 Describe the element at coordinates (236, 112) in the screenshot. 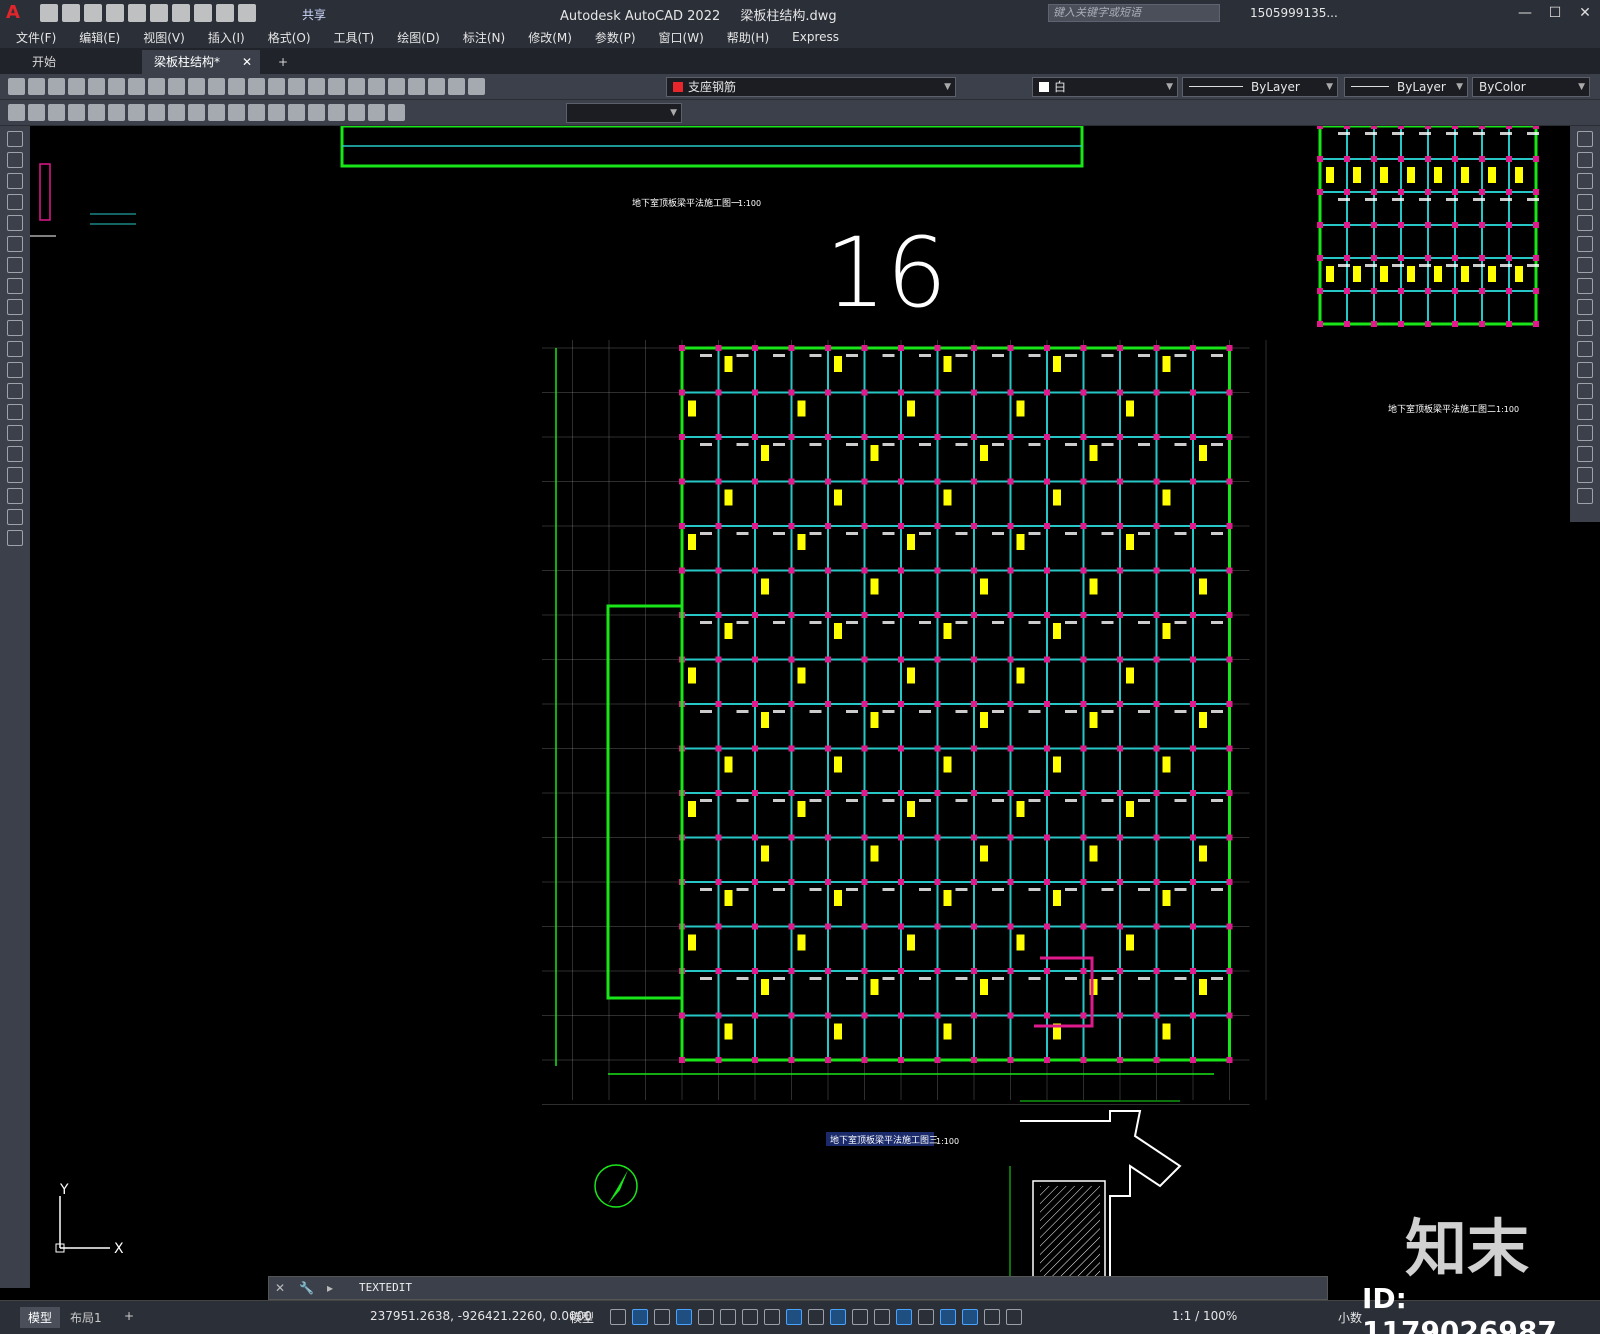

I see `dim-space-icon` at that location.